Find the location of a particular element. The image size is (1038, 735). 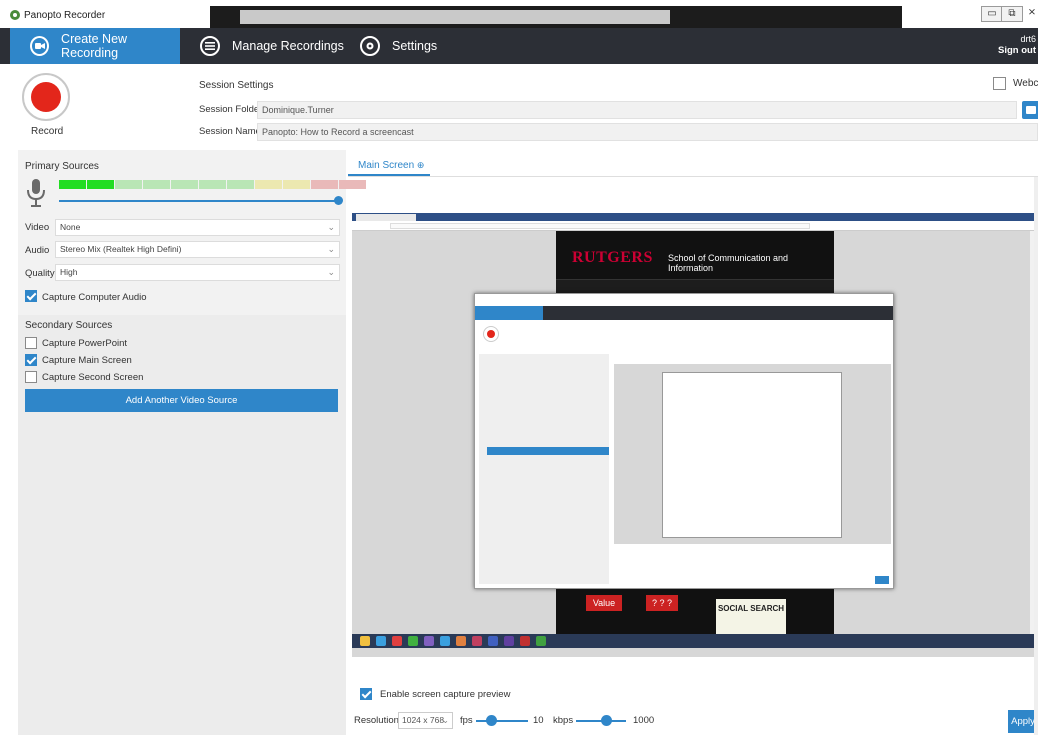

preview-browser-titlebar is located at coordinates (695, 217).